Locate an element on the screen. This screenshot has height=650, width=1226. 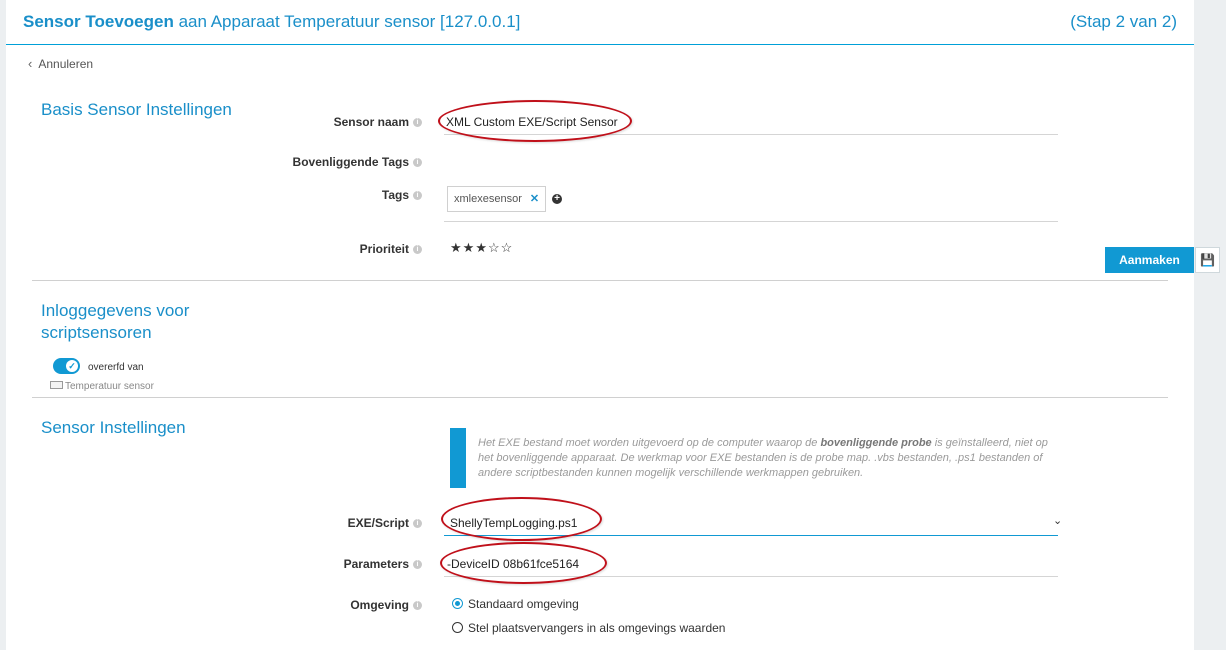
sensor-name-label: Sensor naam i is located at coordinates (332, 122).